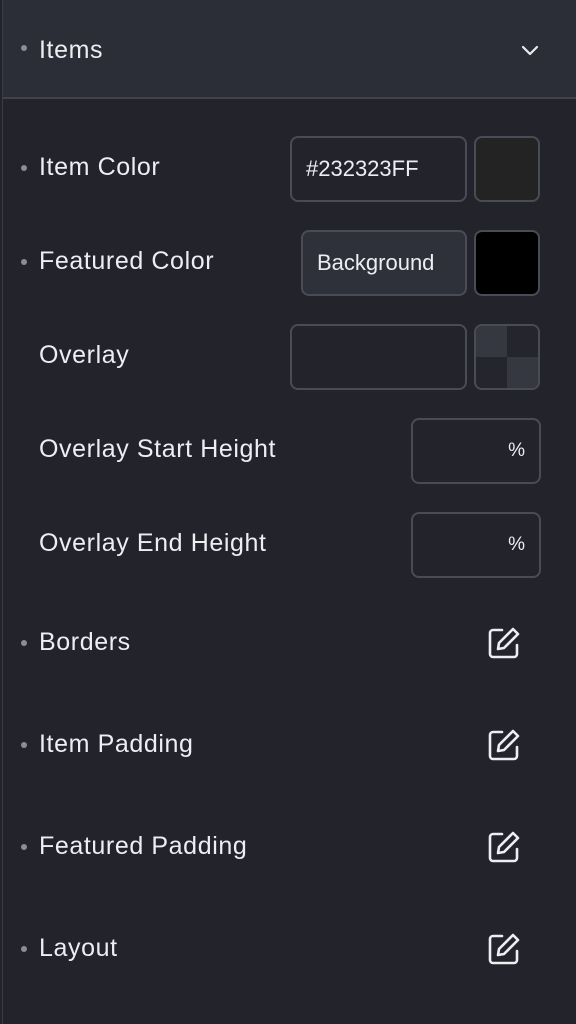 This screenshot has height=1024, width=576. I want to click on item-padding-bullet, so click(24, 745).